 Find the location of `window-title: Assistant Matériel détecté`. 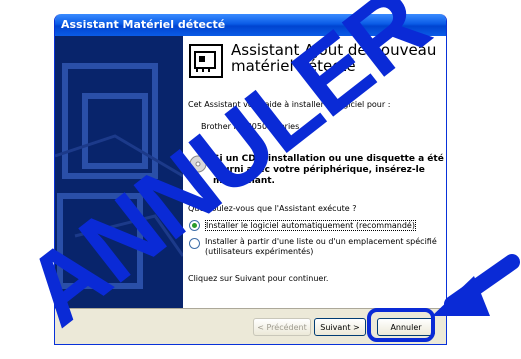

window-title: Assistant Matériel détecté is located at coordinates (143, 24).